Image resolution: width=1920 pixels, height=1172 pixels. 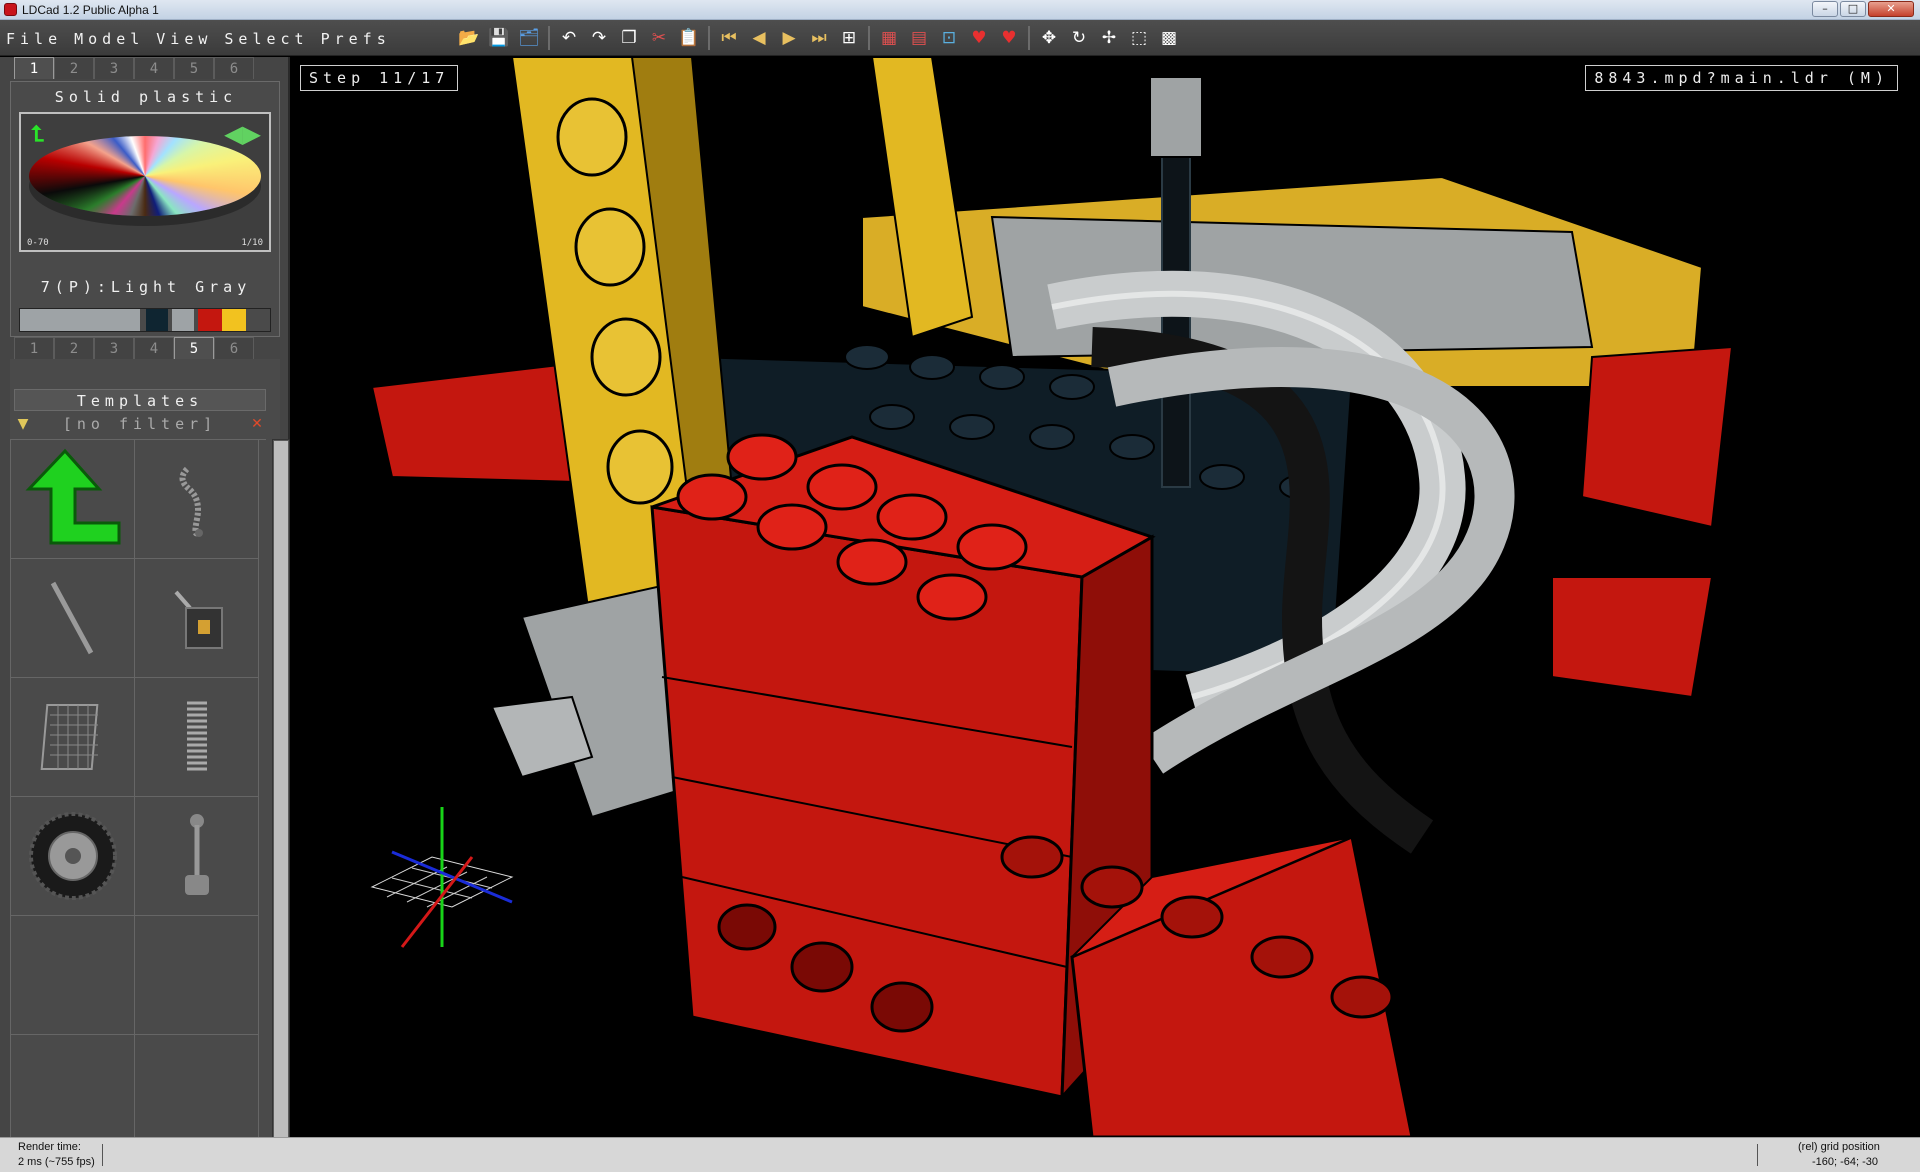 I want to click on color-tab-3: 3, so click(x=114, y=68).